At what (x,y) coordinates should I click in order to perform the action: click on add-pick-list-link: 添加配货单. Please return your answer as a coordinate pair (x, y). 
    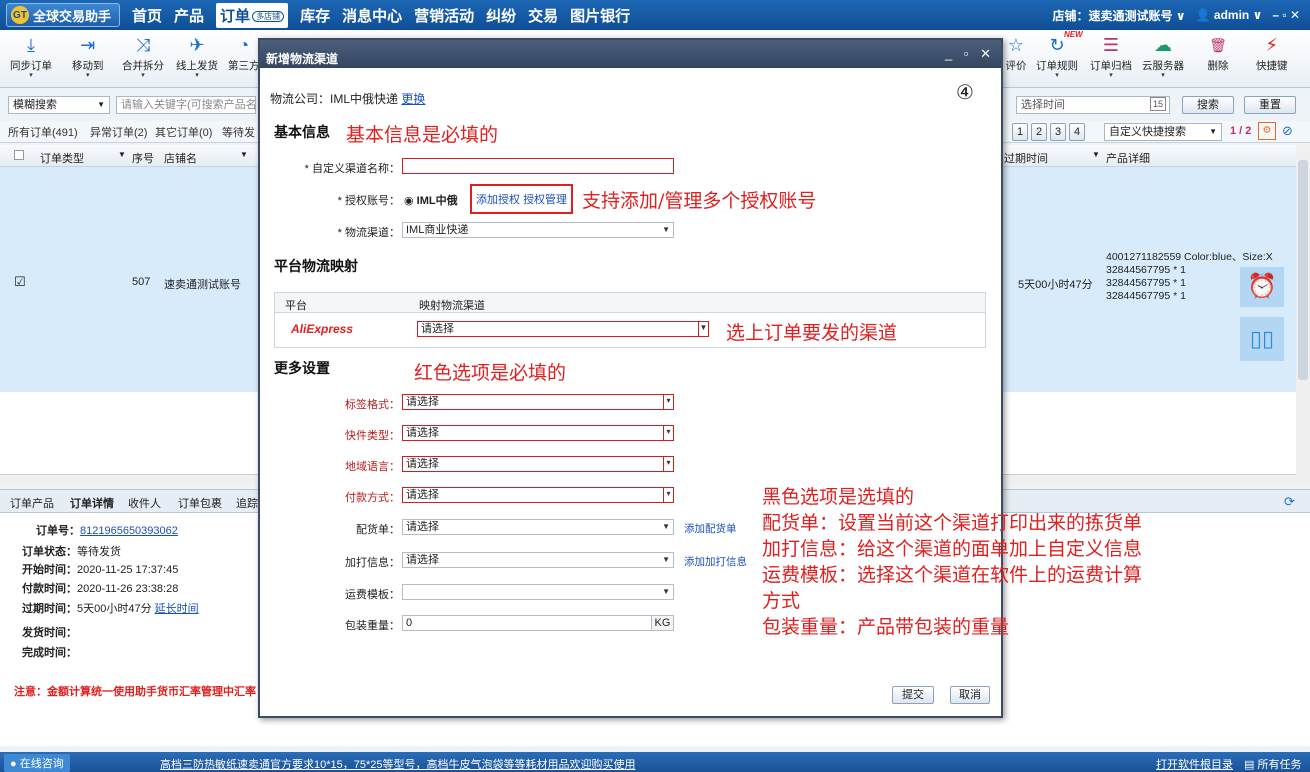
    Looking at the image, I should click on (710, 528).